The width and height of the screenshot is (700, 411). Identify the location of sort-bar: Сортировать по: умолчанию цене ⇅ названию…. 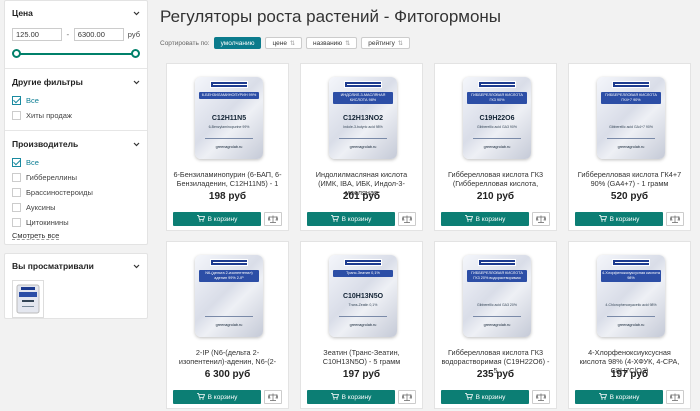
(428, 43).